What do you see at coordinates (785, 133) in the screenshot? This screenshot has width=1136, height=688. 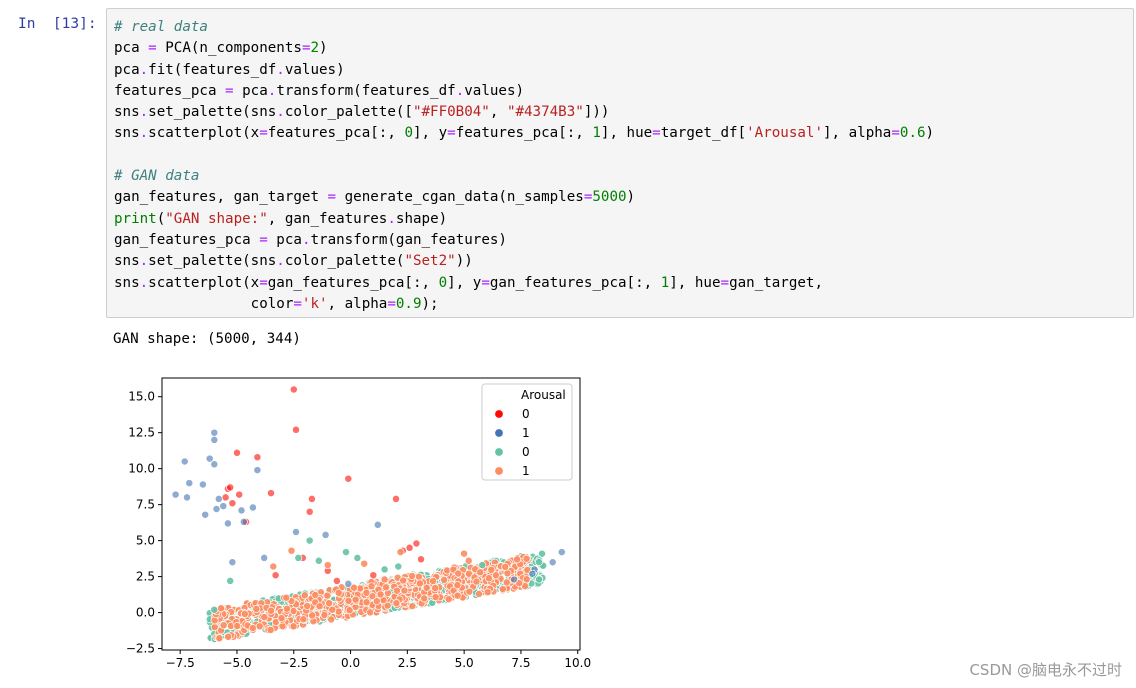 I see `code-token: 'Arousal'` at bounding box center [785, 133].